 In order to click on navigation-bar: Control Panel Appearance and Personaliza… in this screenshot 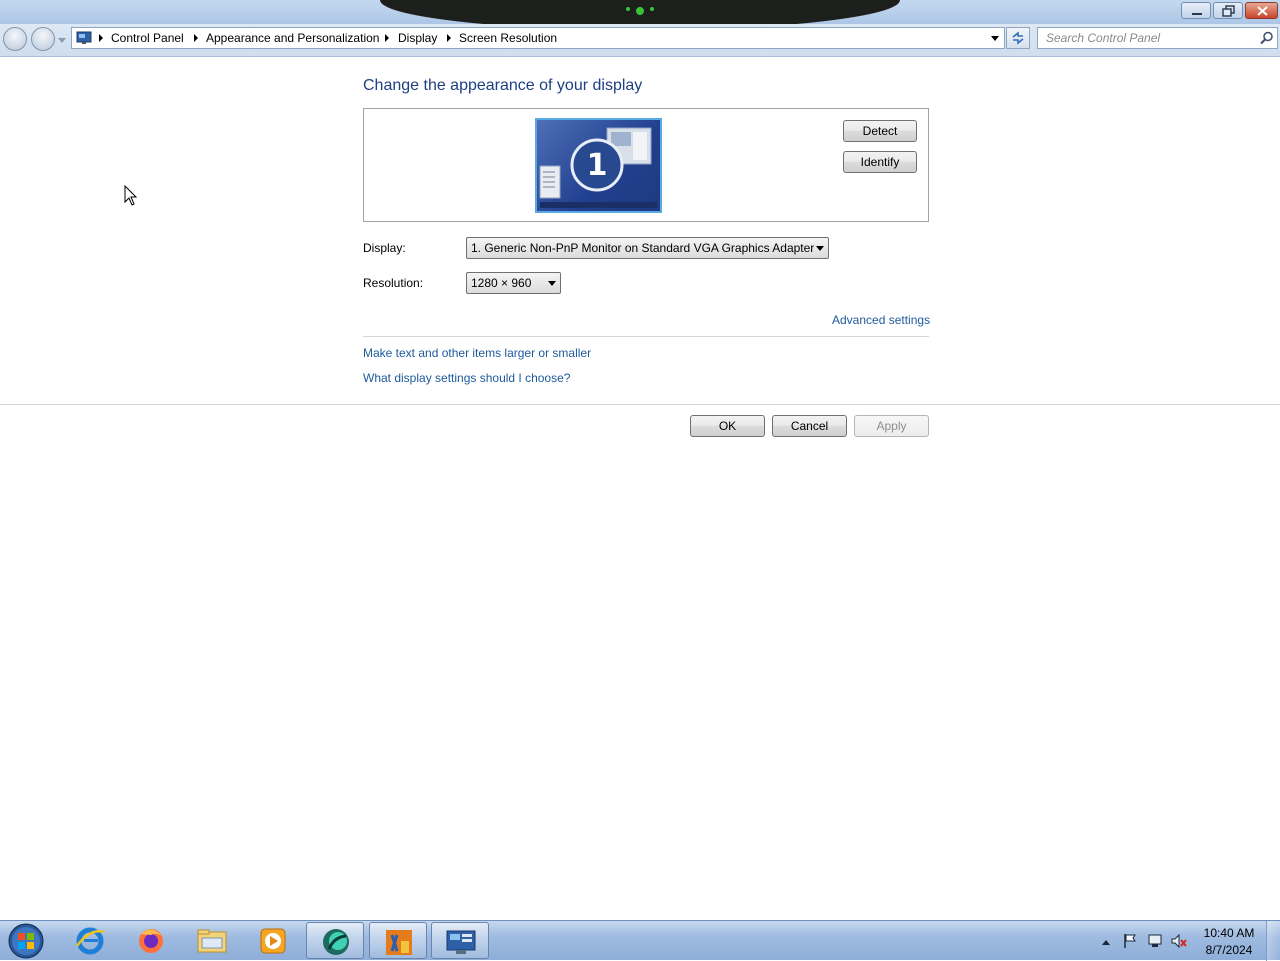, I will do `click(640, 40)`.